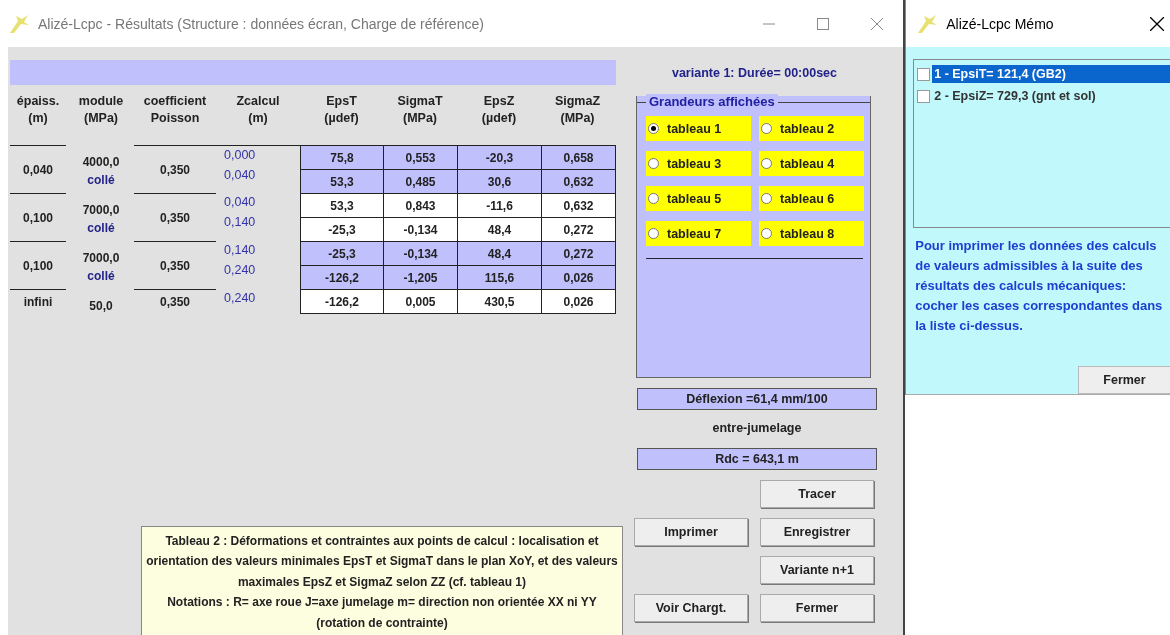 This screenshot has width=1170, height=635. What do you see at coordinates (1039, 286) in the screenshot?
I see `memo-note: Pour imprimer les données des calculs de valeurs admissibles à la suite des résultats des calculs mécaniques: cocher les cases correspondantes dans la liste ci-dessus.` at bounding box center [1039, 286].